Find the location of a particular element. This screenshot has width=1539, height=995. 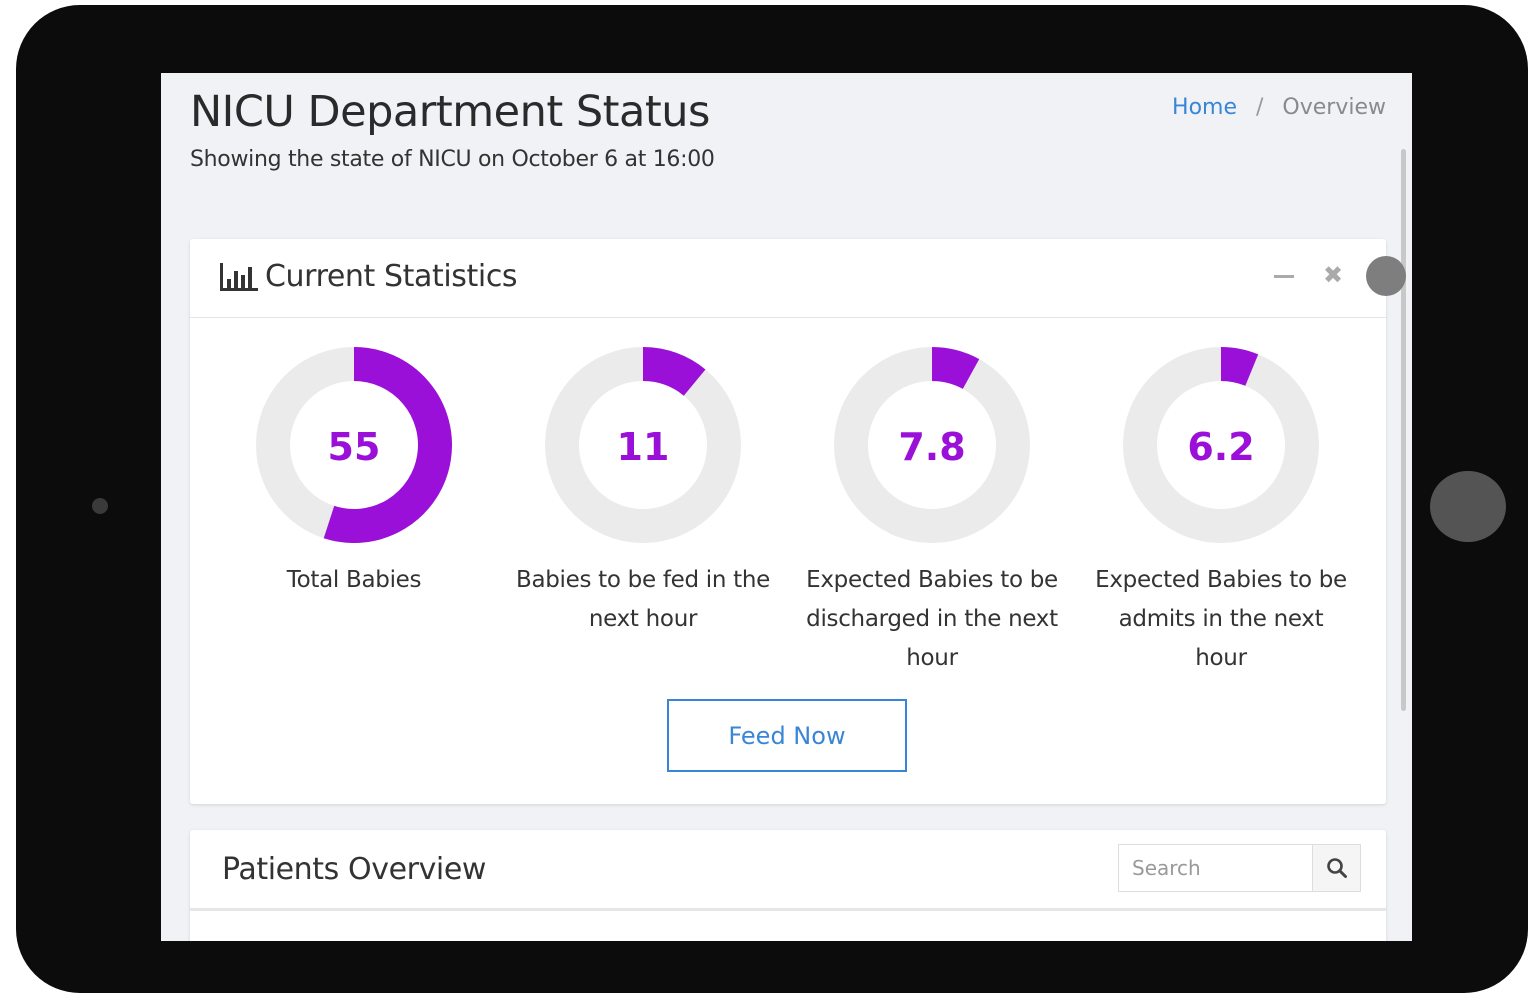

patients-overview-card: Patients Overview is located at coordinates (788, 885).